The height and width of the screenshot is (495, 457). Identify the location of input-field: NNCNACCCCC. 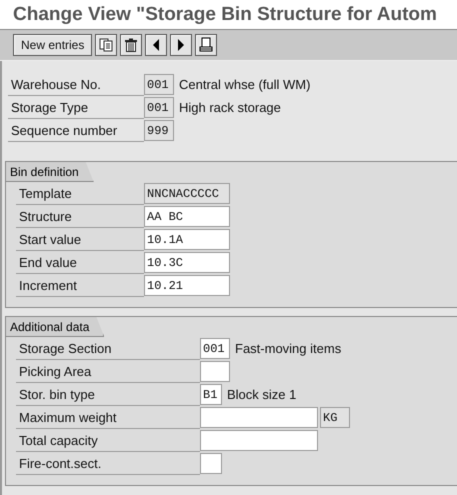
(187, 193).